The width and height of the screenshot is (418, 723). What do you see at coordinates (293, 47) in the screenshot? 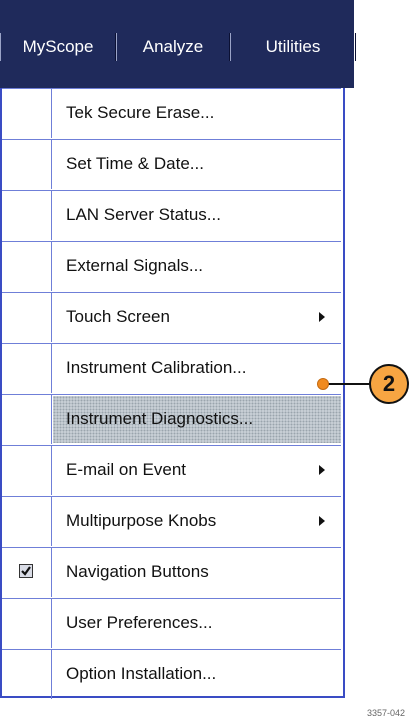
I see `menu-utilities: Utilities` at bounding box center [293, 47].